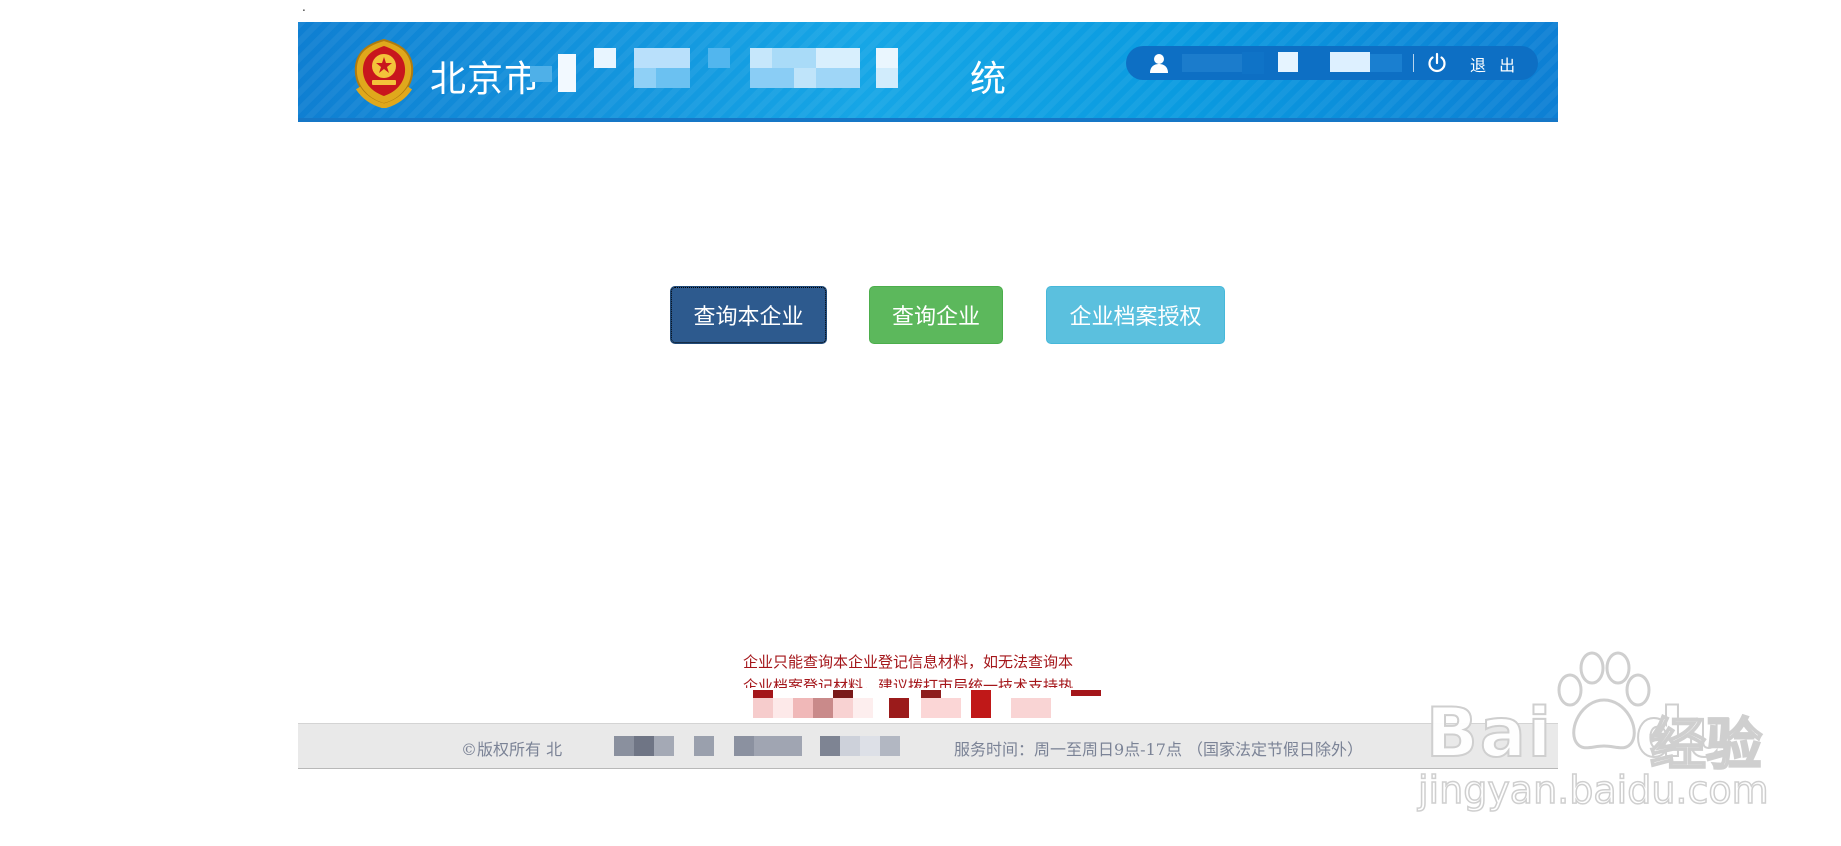 Image resolution: width=1841 pixels, height=846 pixels. I want to click on logout-link: 退 出, so click(1494, 64).